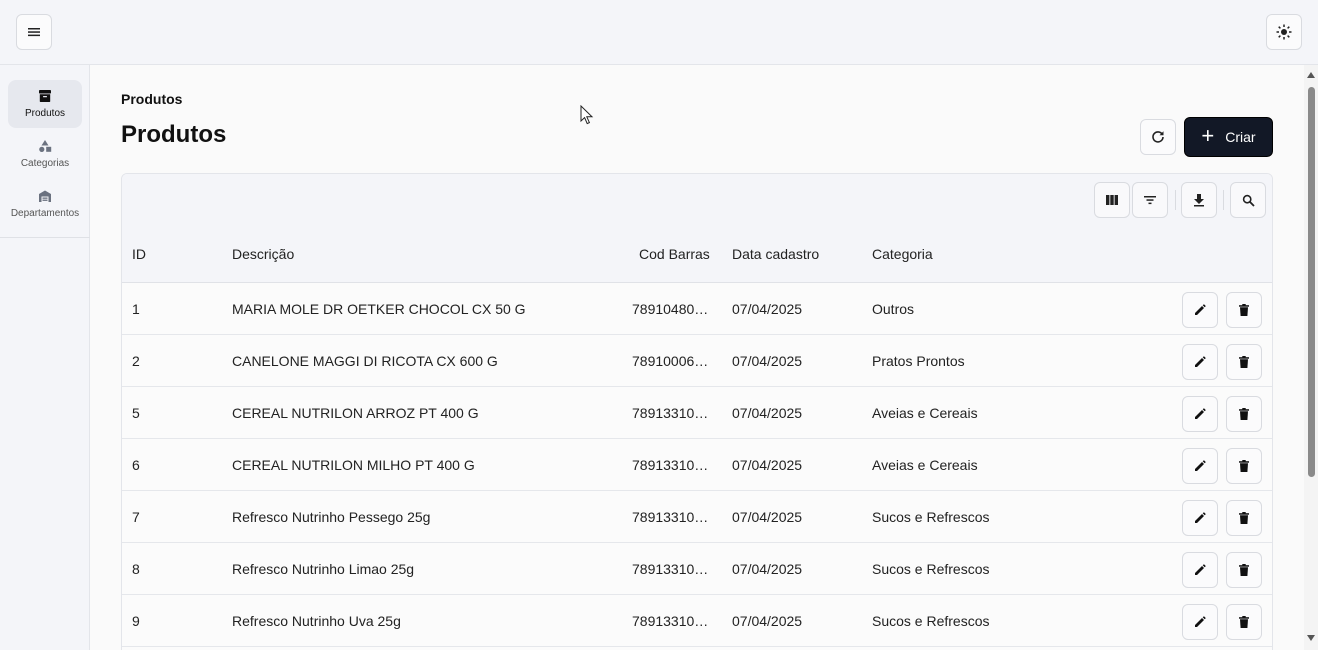 This screenshot has width=1318, height=650. What do you see at coordinates (136, 309) in the screenshot?
I see `cell-id: 1` at bounding box center [136, 309].